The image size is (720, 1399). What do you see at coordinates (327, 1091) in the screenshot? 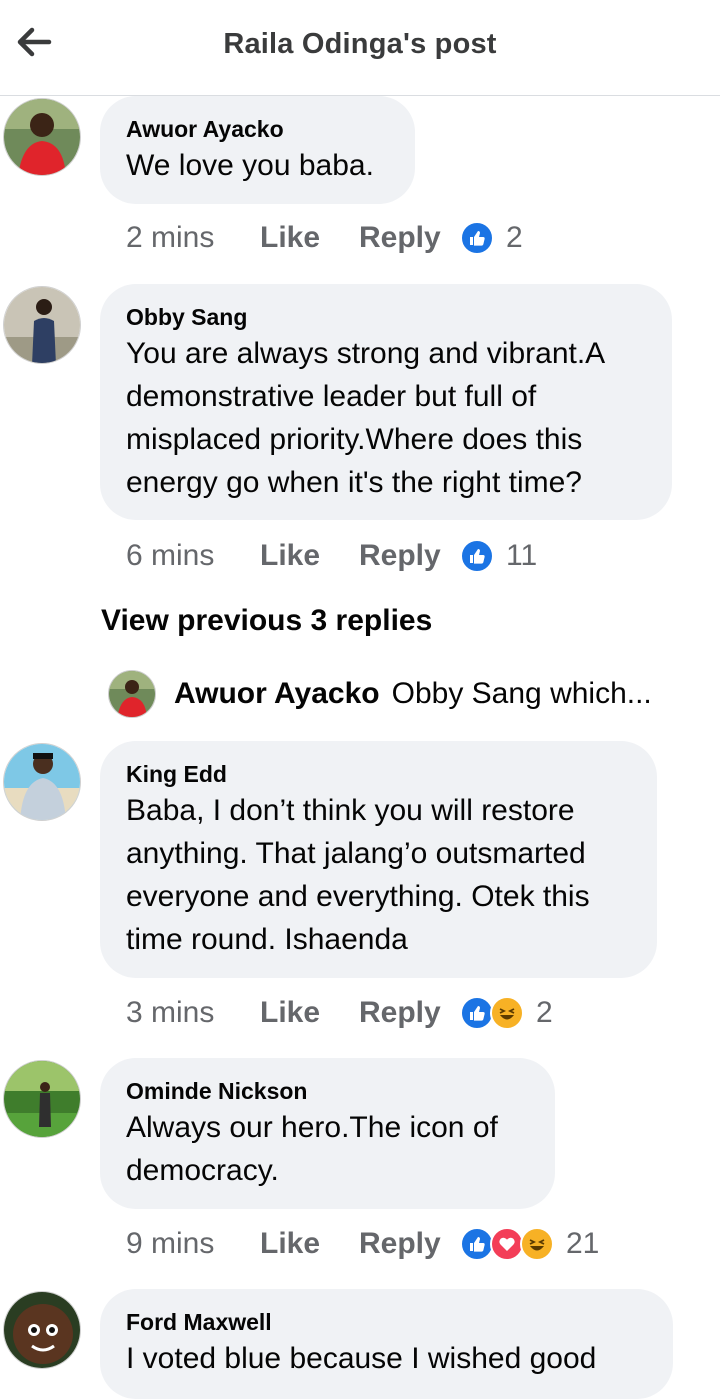
I see `comment-author: Ominde Nickson` at bounding box center [327, 1091].